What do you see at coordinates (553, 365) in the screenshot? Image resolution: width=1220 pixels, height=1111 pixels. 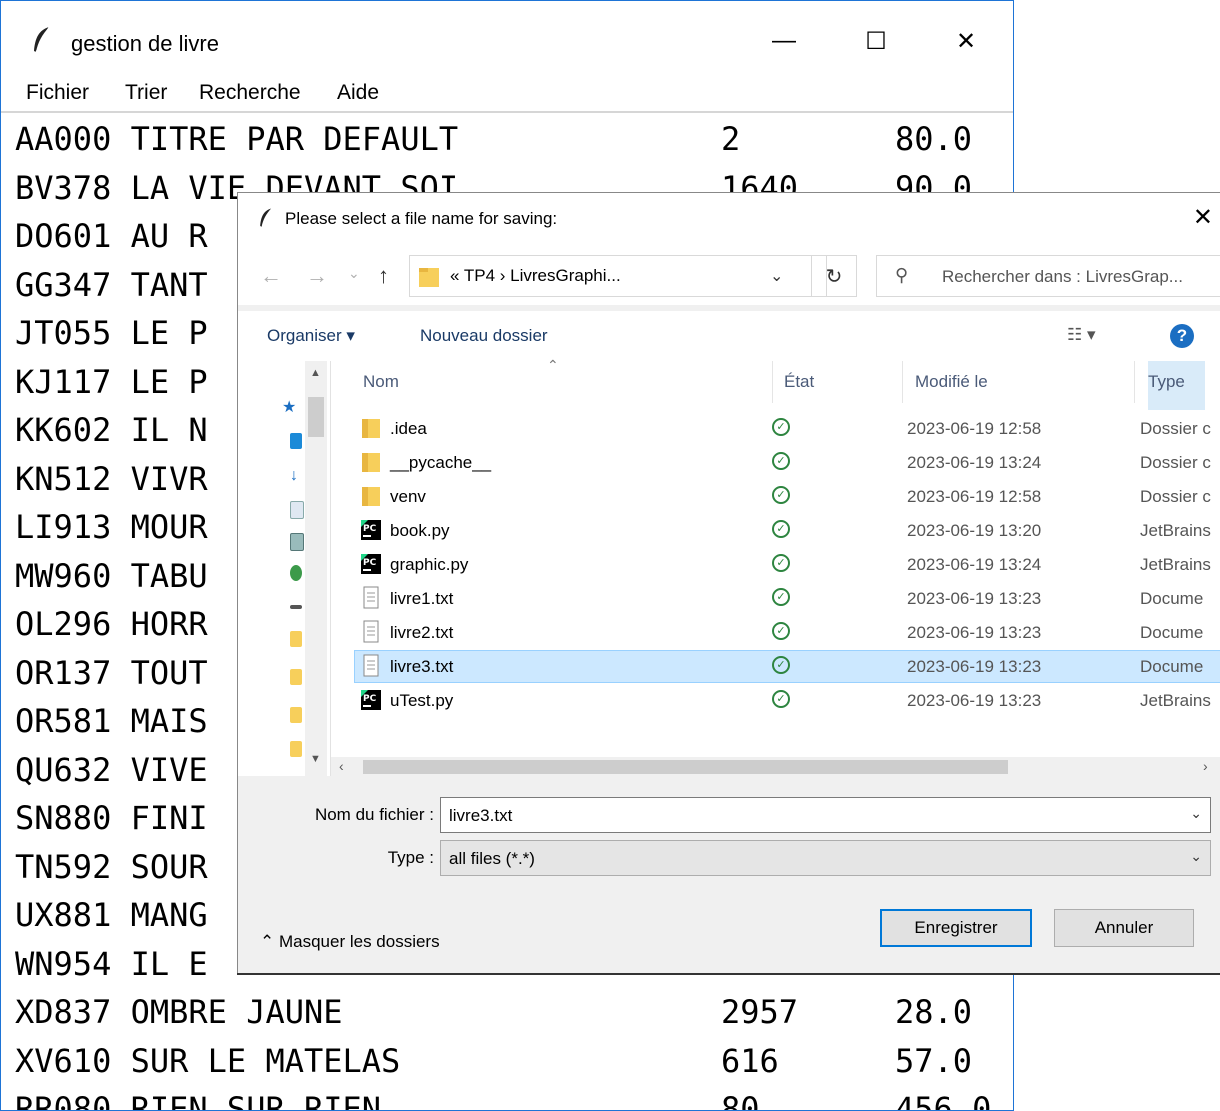 I see `sort-up-icon: ⌃` at bounding box center [553, 365].